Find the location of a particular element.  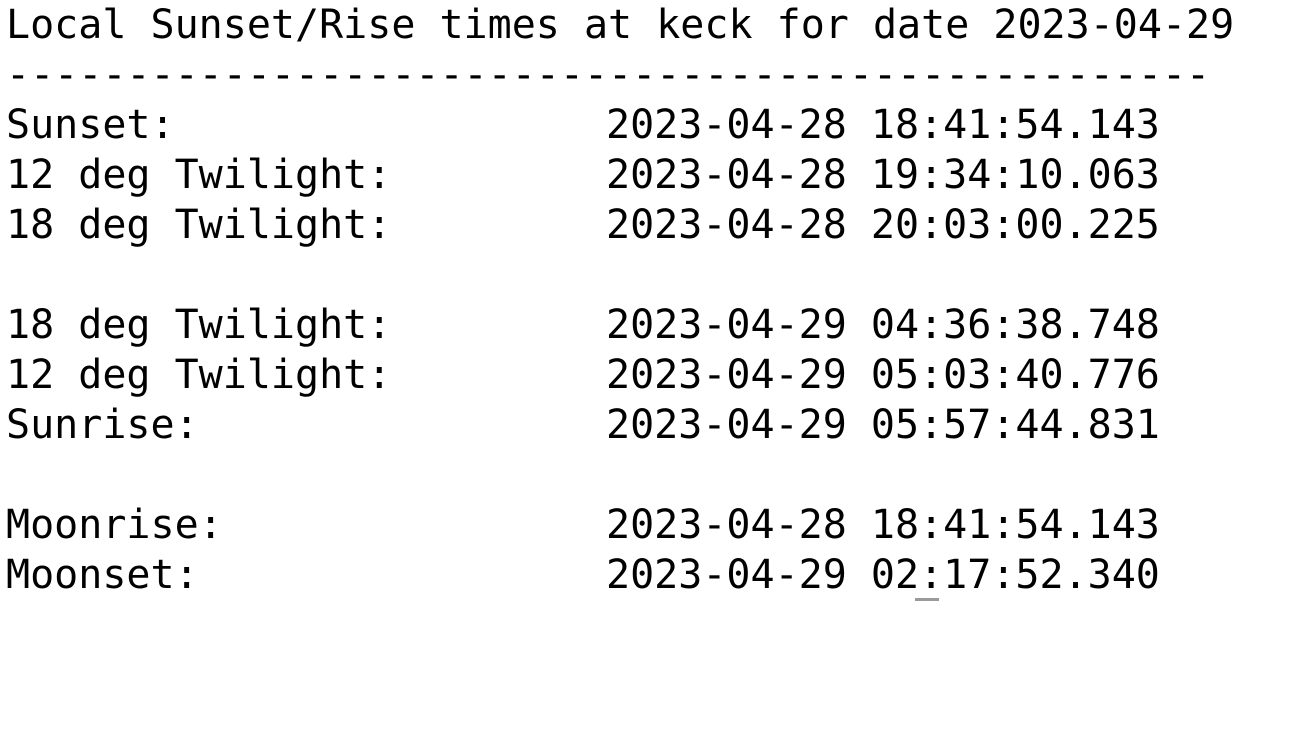

morning-18deg-twilight-row: 18 deg Twilight: 2023-04-29 04:36:38.748 is located at coordinates (651, 325).